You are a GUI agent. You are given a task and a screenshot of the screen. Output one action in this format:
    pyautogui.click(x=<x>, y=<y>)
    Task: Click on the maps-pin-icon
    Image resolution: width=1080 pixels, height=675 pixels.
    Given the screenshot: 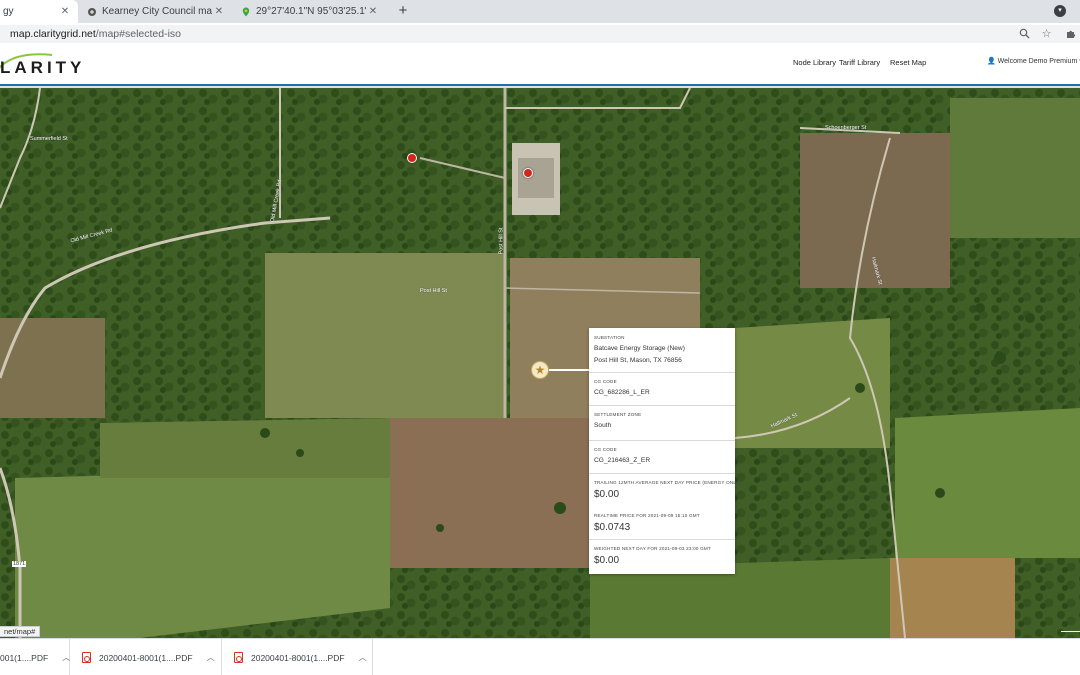 What is the action you would take?
    pyautogui.click(x=246, y=12)
    